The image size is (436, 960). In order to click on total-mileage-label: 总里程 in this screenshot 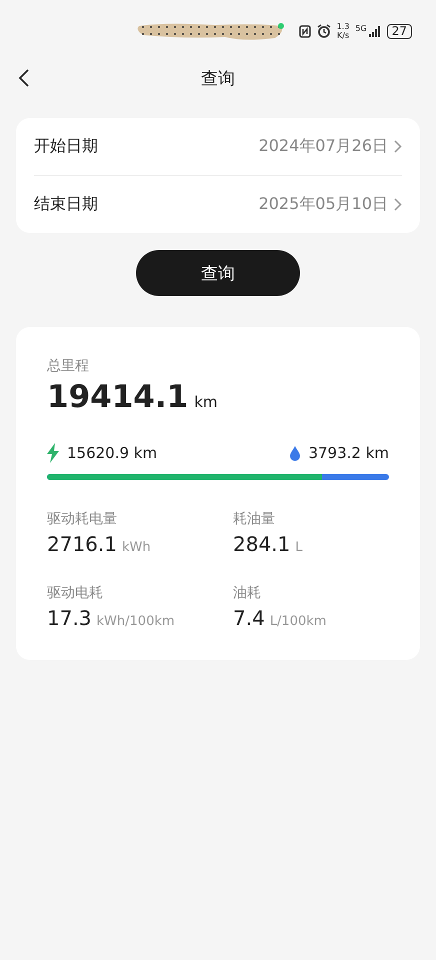, I will do `click(68, 366)`.